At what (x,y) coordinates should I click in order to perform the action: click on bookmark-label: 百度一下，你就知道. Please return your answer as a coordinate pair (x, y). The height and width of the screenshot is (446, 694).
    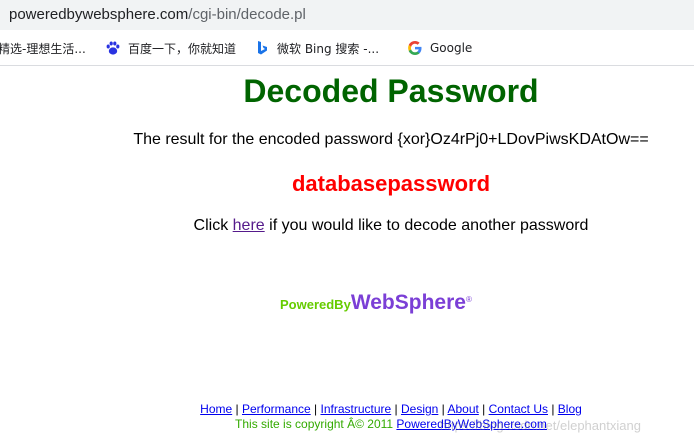
    Looking at the image, I should click on (182, 48).